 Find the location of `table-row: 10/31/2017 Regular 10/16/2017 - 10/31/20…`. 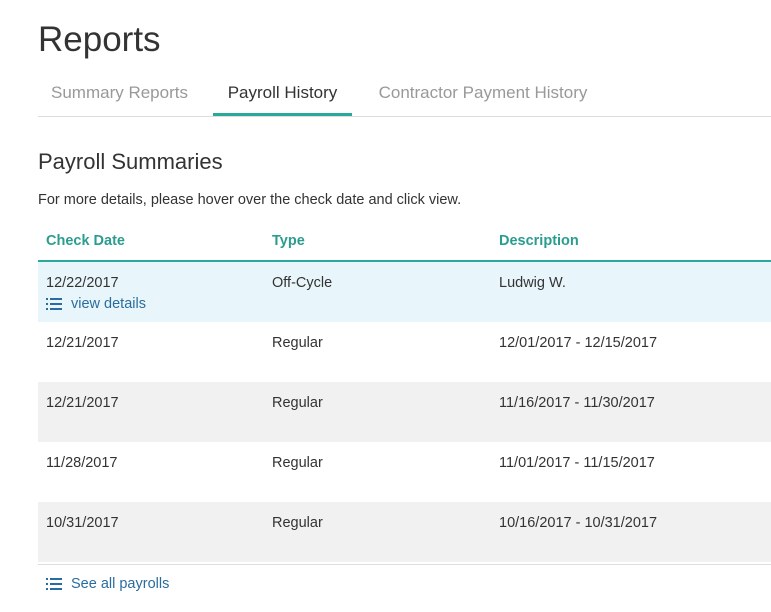

table-row: 10/31/2017 Regular 10/16/2017 - 10/31/20… is located at coordinates (404, 532).